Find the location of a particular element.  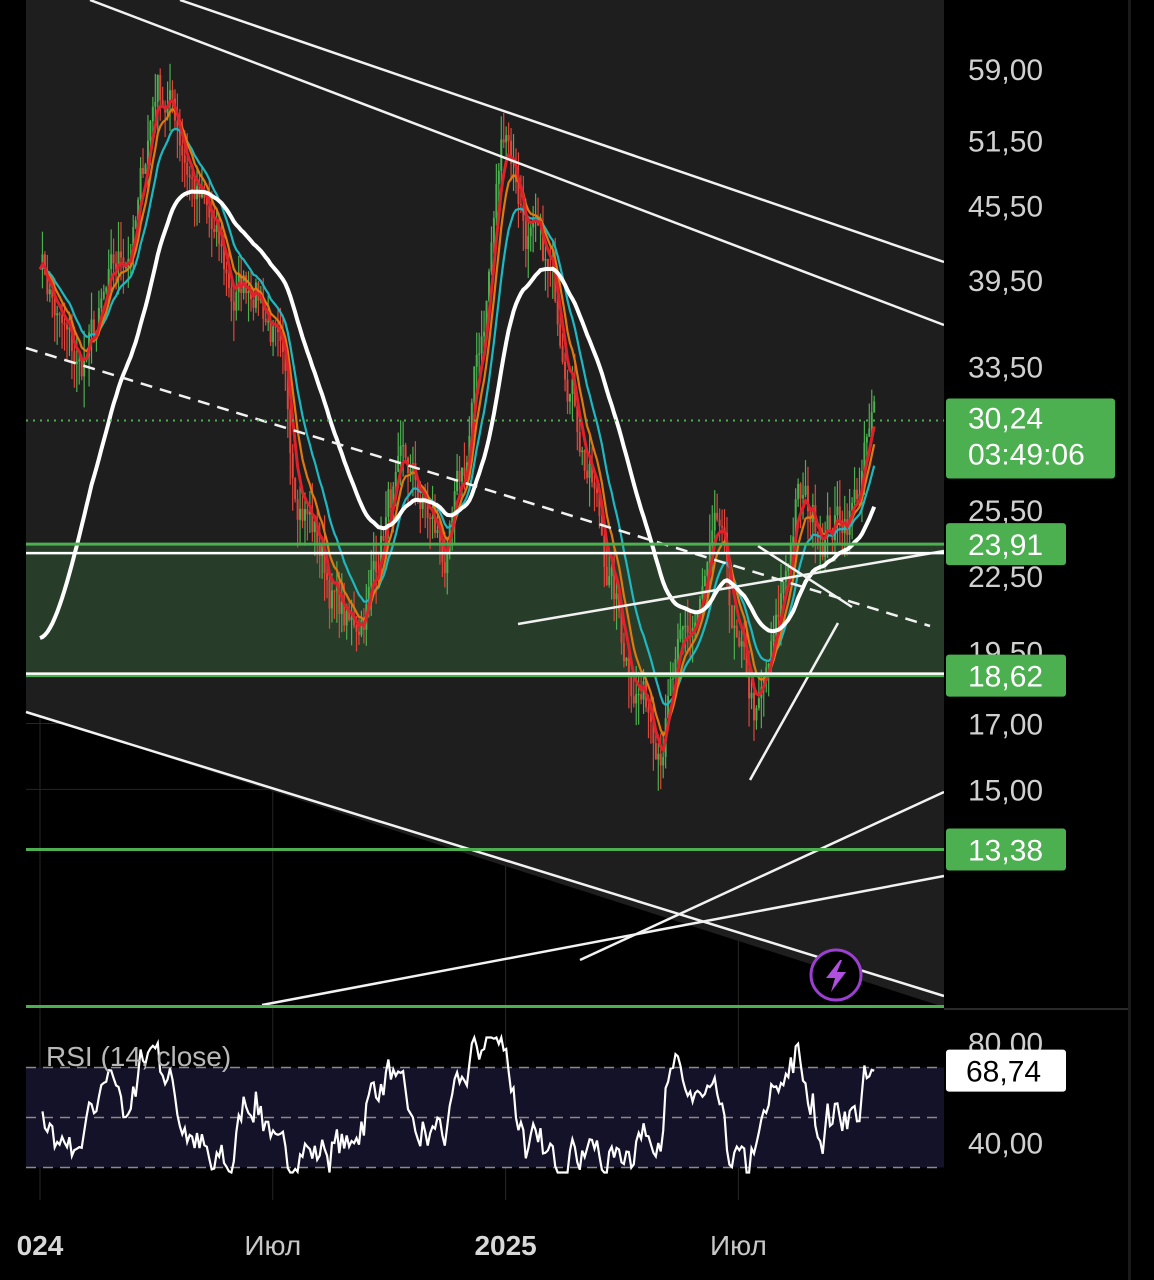

price-tick-label: 15,00 is located at coordinates (1005, 790).